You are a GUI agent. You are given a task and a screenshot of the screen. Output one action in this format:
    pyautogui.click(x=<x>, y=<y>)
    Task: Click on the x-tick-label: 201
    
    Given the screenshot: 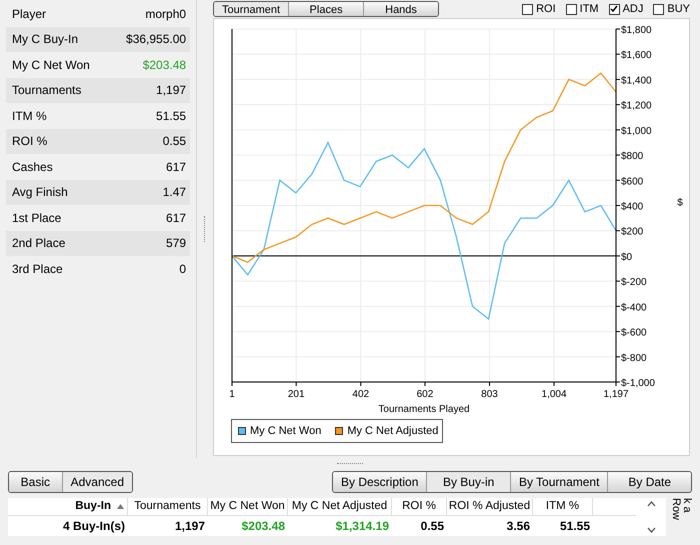 What is the action you would take?
    pyautogui.click(x=296, y=394)
    